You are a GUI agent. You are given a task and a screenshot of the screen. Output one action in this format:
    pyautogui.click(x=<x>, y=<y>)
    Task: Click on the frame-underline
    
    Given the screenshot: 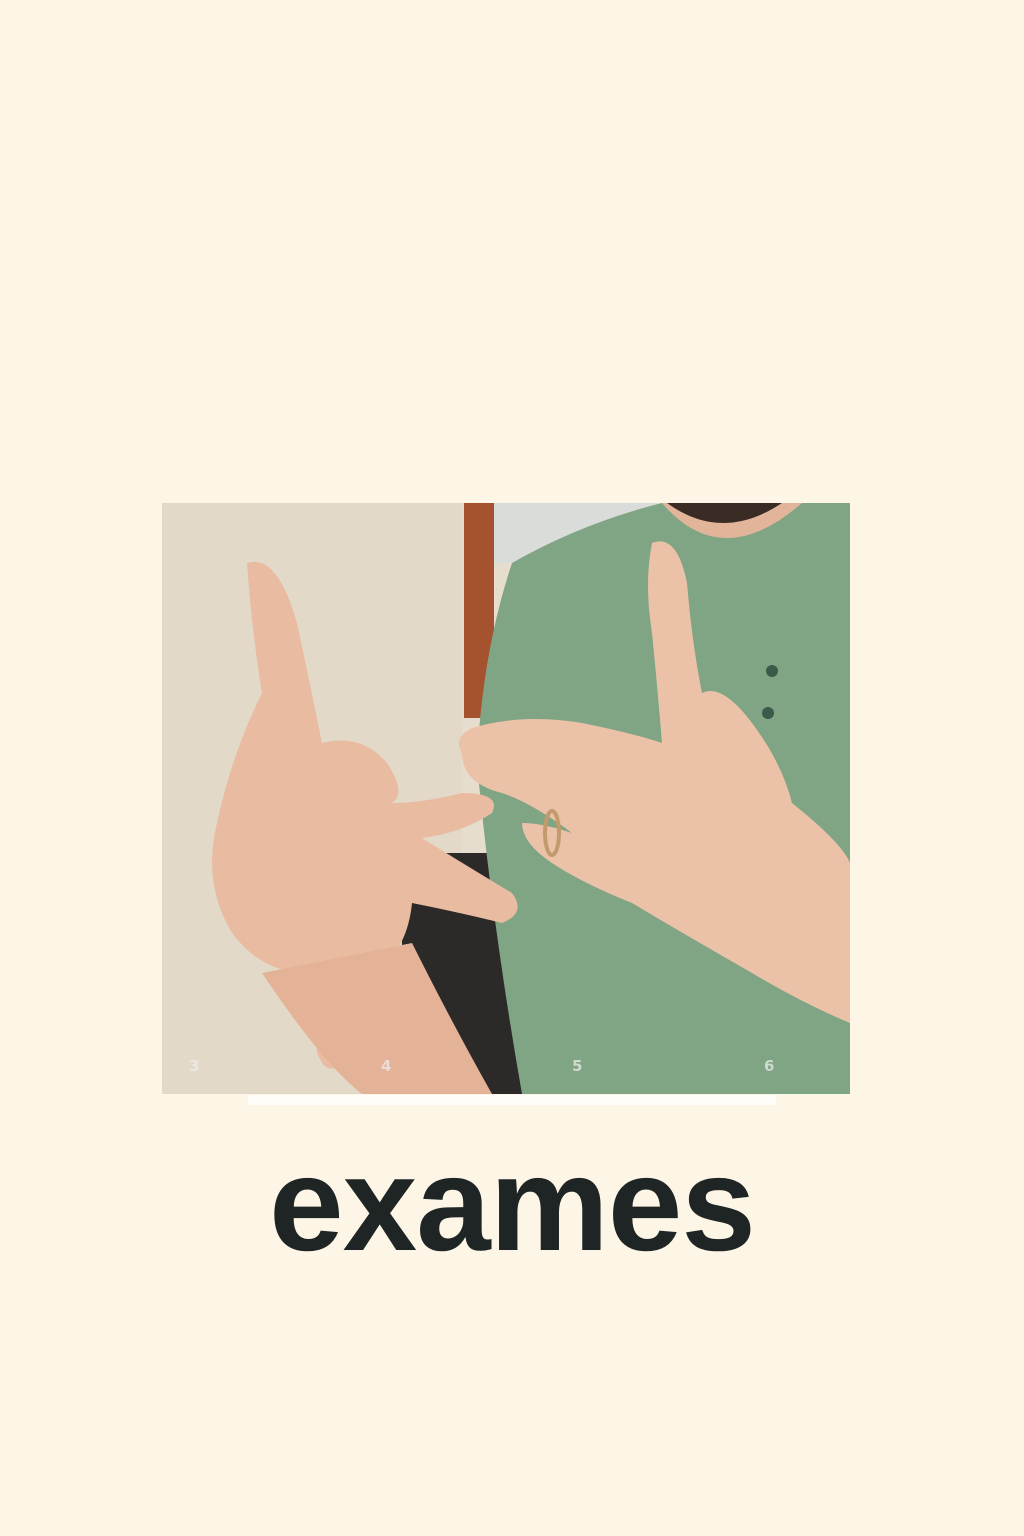 What is the action you would take?
    pyautogui.click(x=512, y=1100)
    